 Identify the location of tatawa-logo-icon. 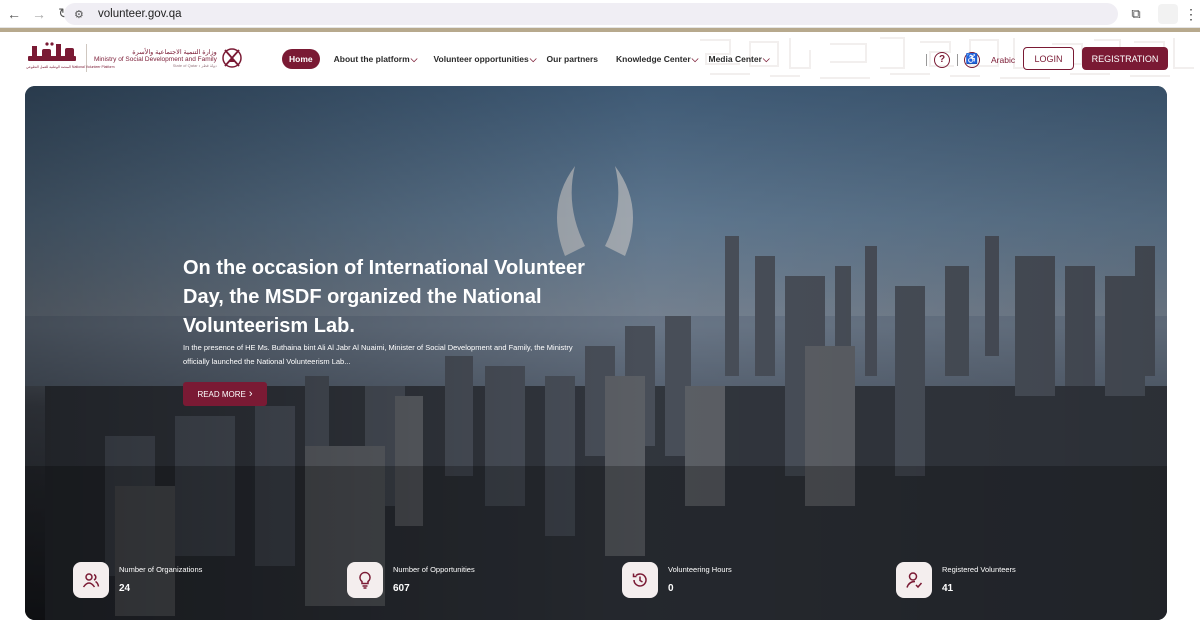
(52, 51).